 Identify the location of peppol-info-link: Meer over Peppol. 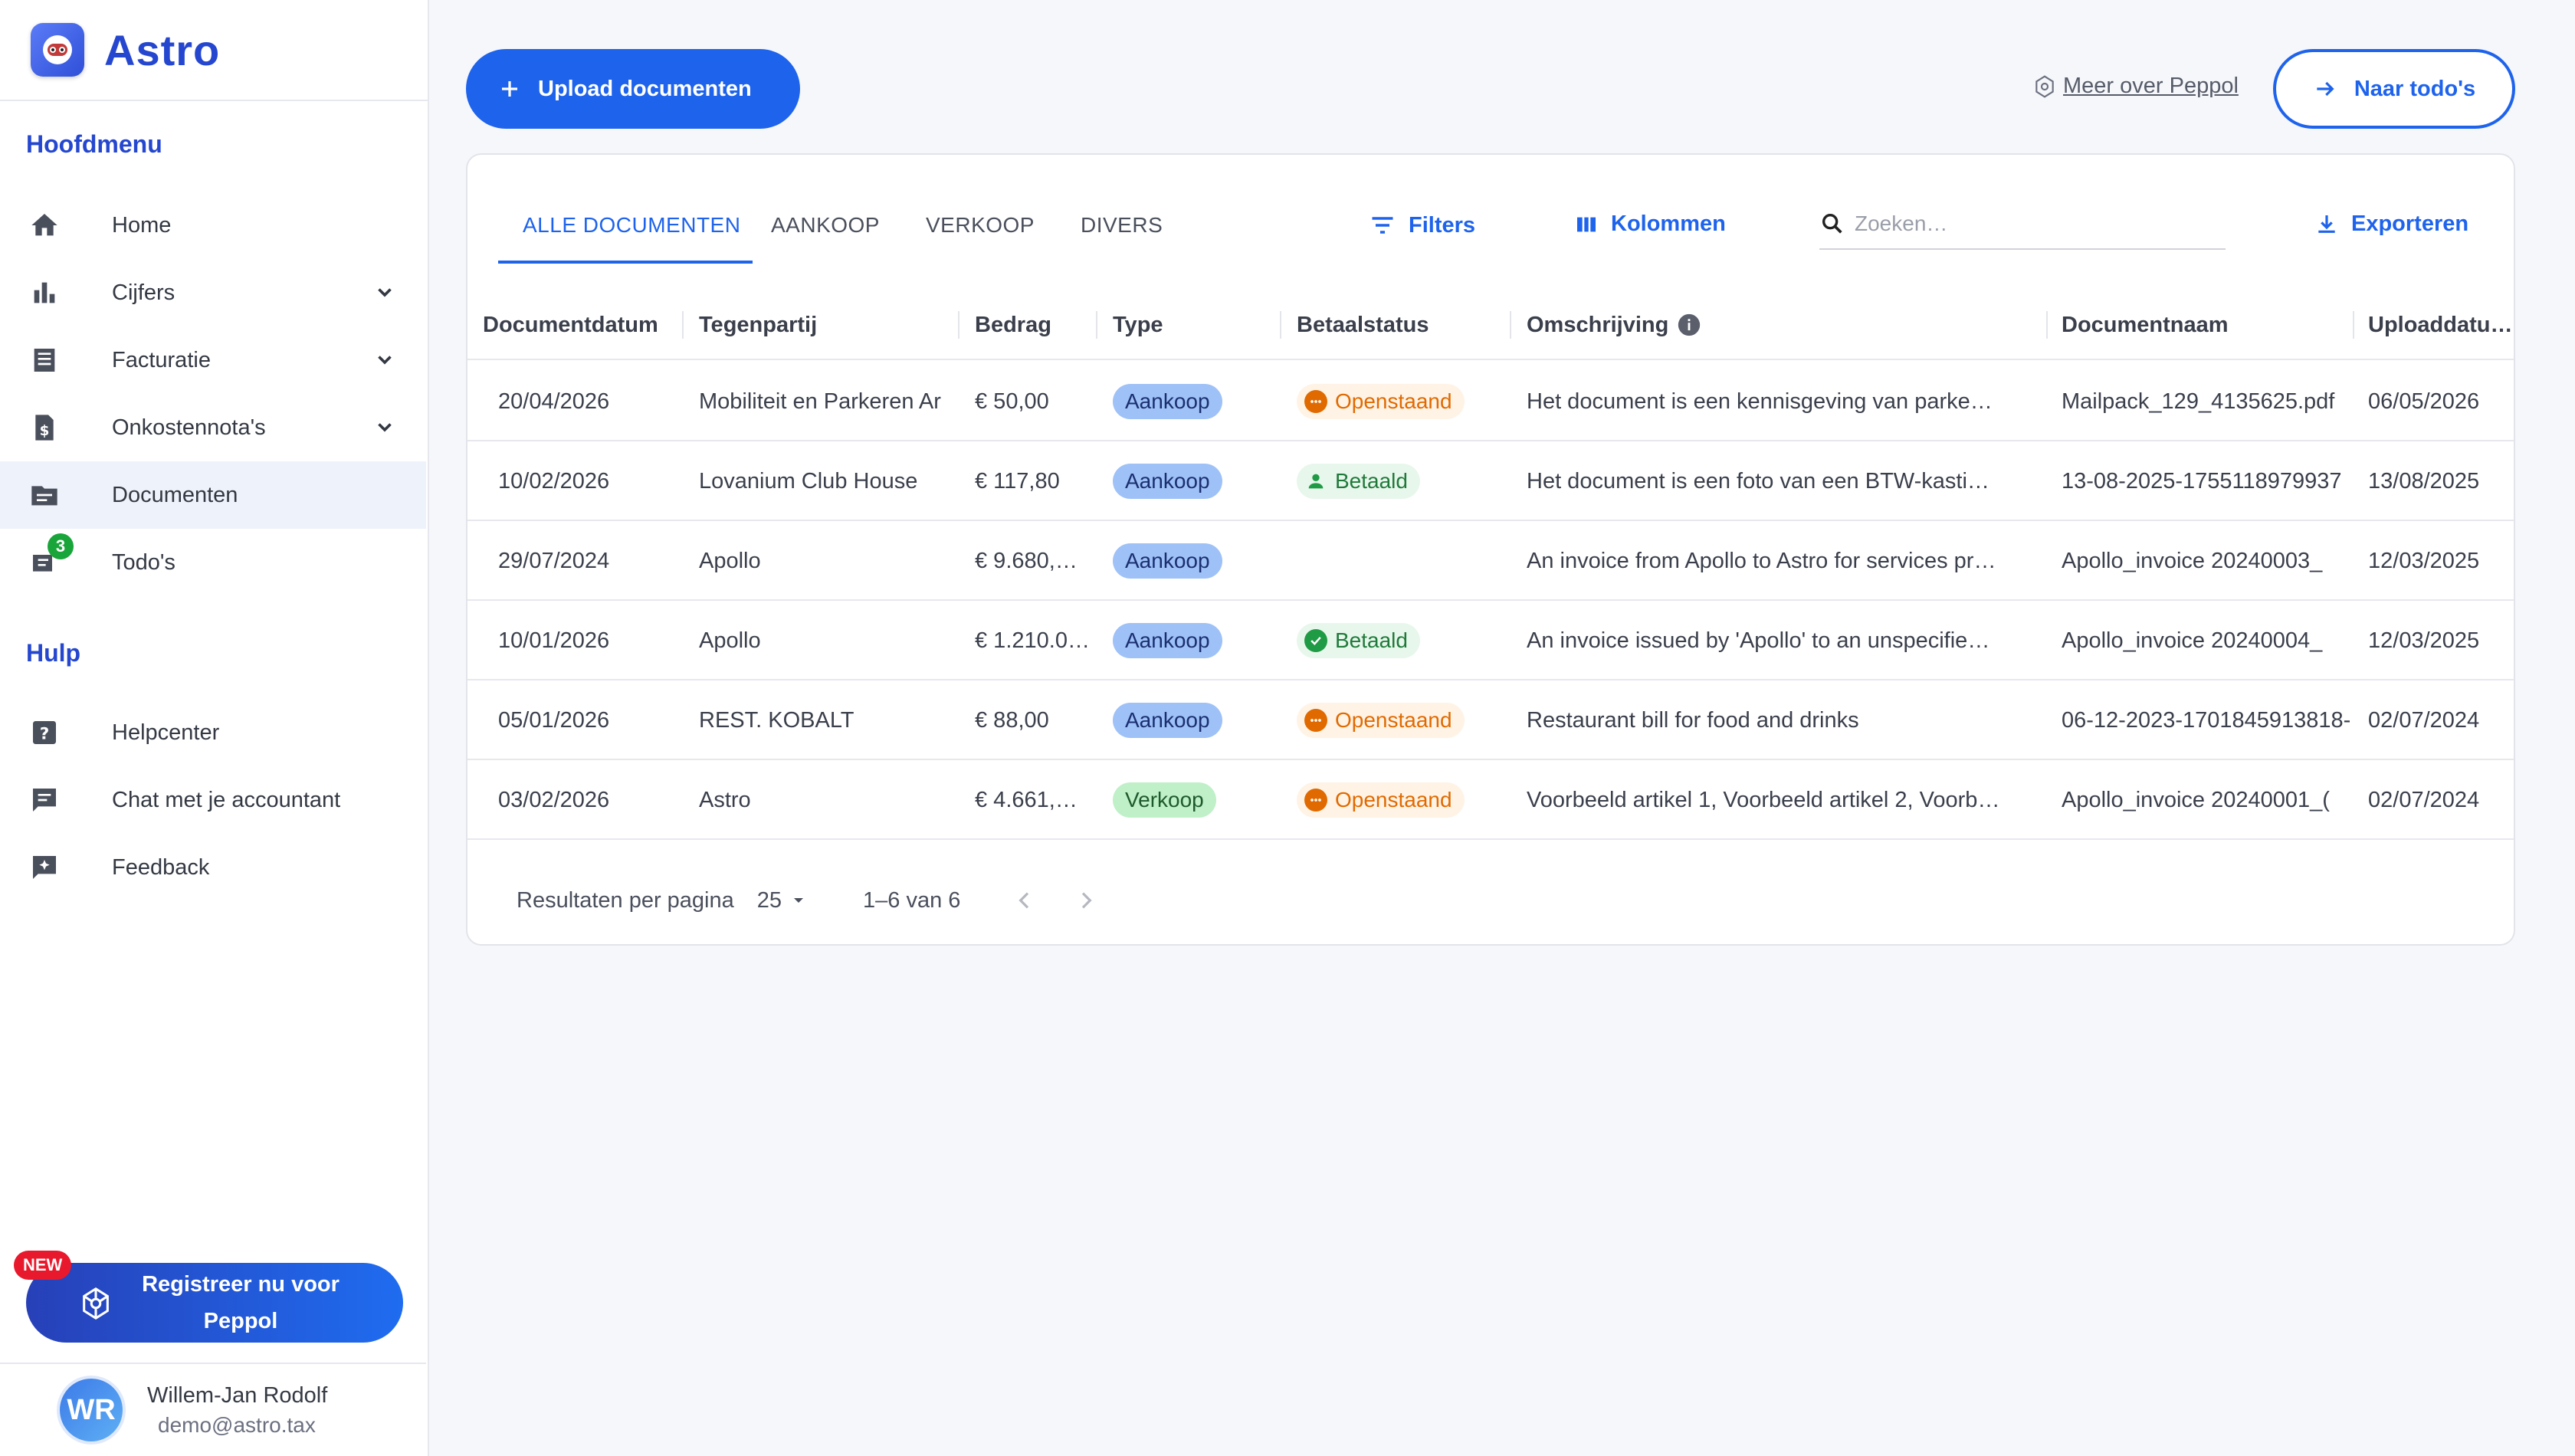
(2135, 86).